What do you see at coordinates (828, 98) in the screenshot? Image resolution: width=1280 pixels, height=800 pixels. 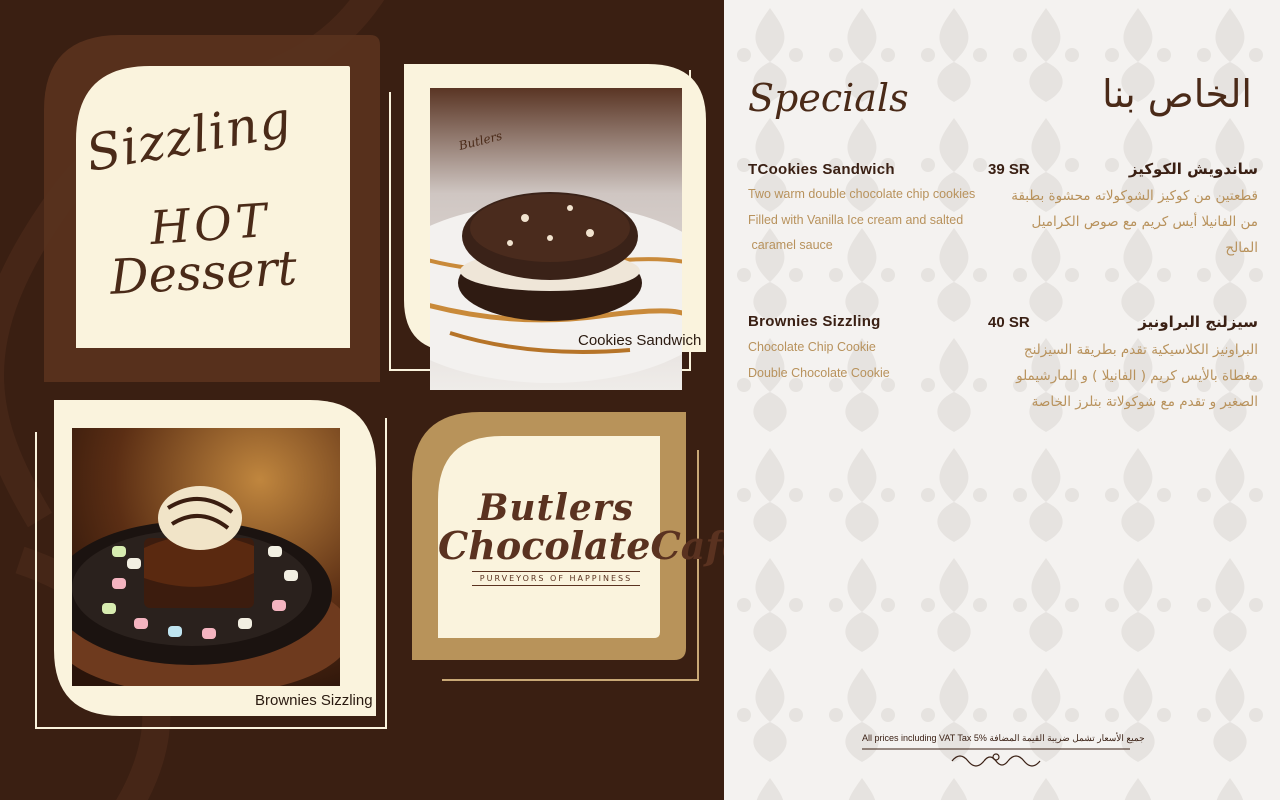 I see `menu-title-en: Specials` at bounding box center [828, 98].